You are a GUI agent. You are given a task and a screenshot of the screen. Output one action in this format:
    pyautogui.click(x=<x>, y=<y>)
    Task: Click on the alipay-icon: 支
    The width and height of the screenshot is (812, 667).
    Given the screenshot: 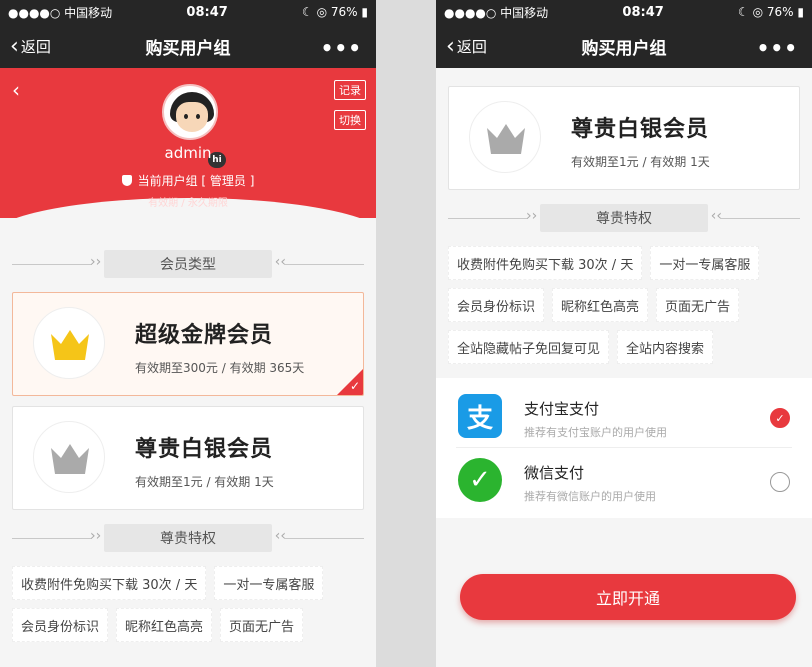 What is the action you would take?
    pyautogui.click(x=480, y=416)
    